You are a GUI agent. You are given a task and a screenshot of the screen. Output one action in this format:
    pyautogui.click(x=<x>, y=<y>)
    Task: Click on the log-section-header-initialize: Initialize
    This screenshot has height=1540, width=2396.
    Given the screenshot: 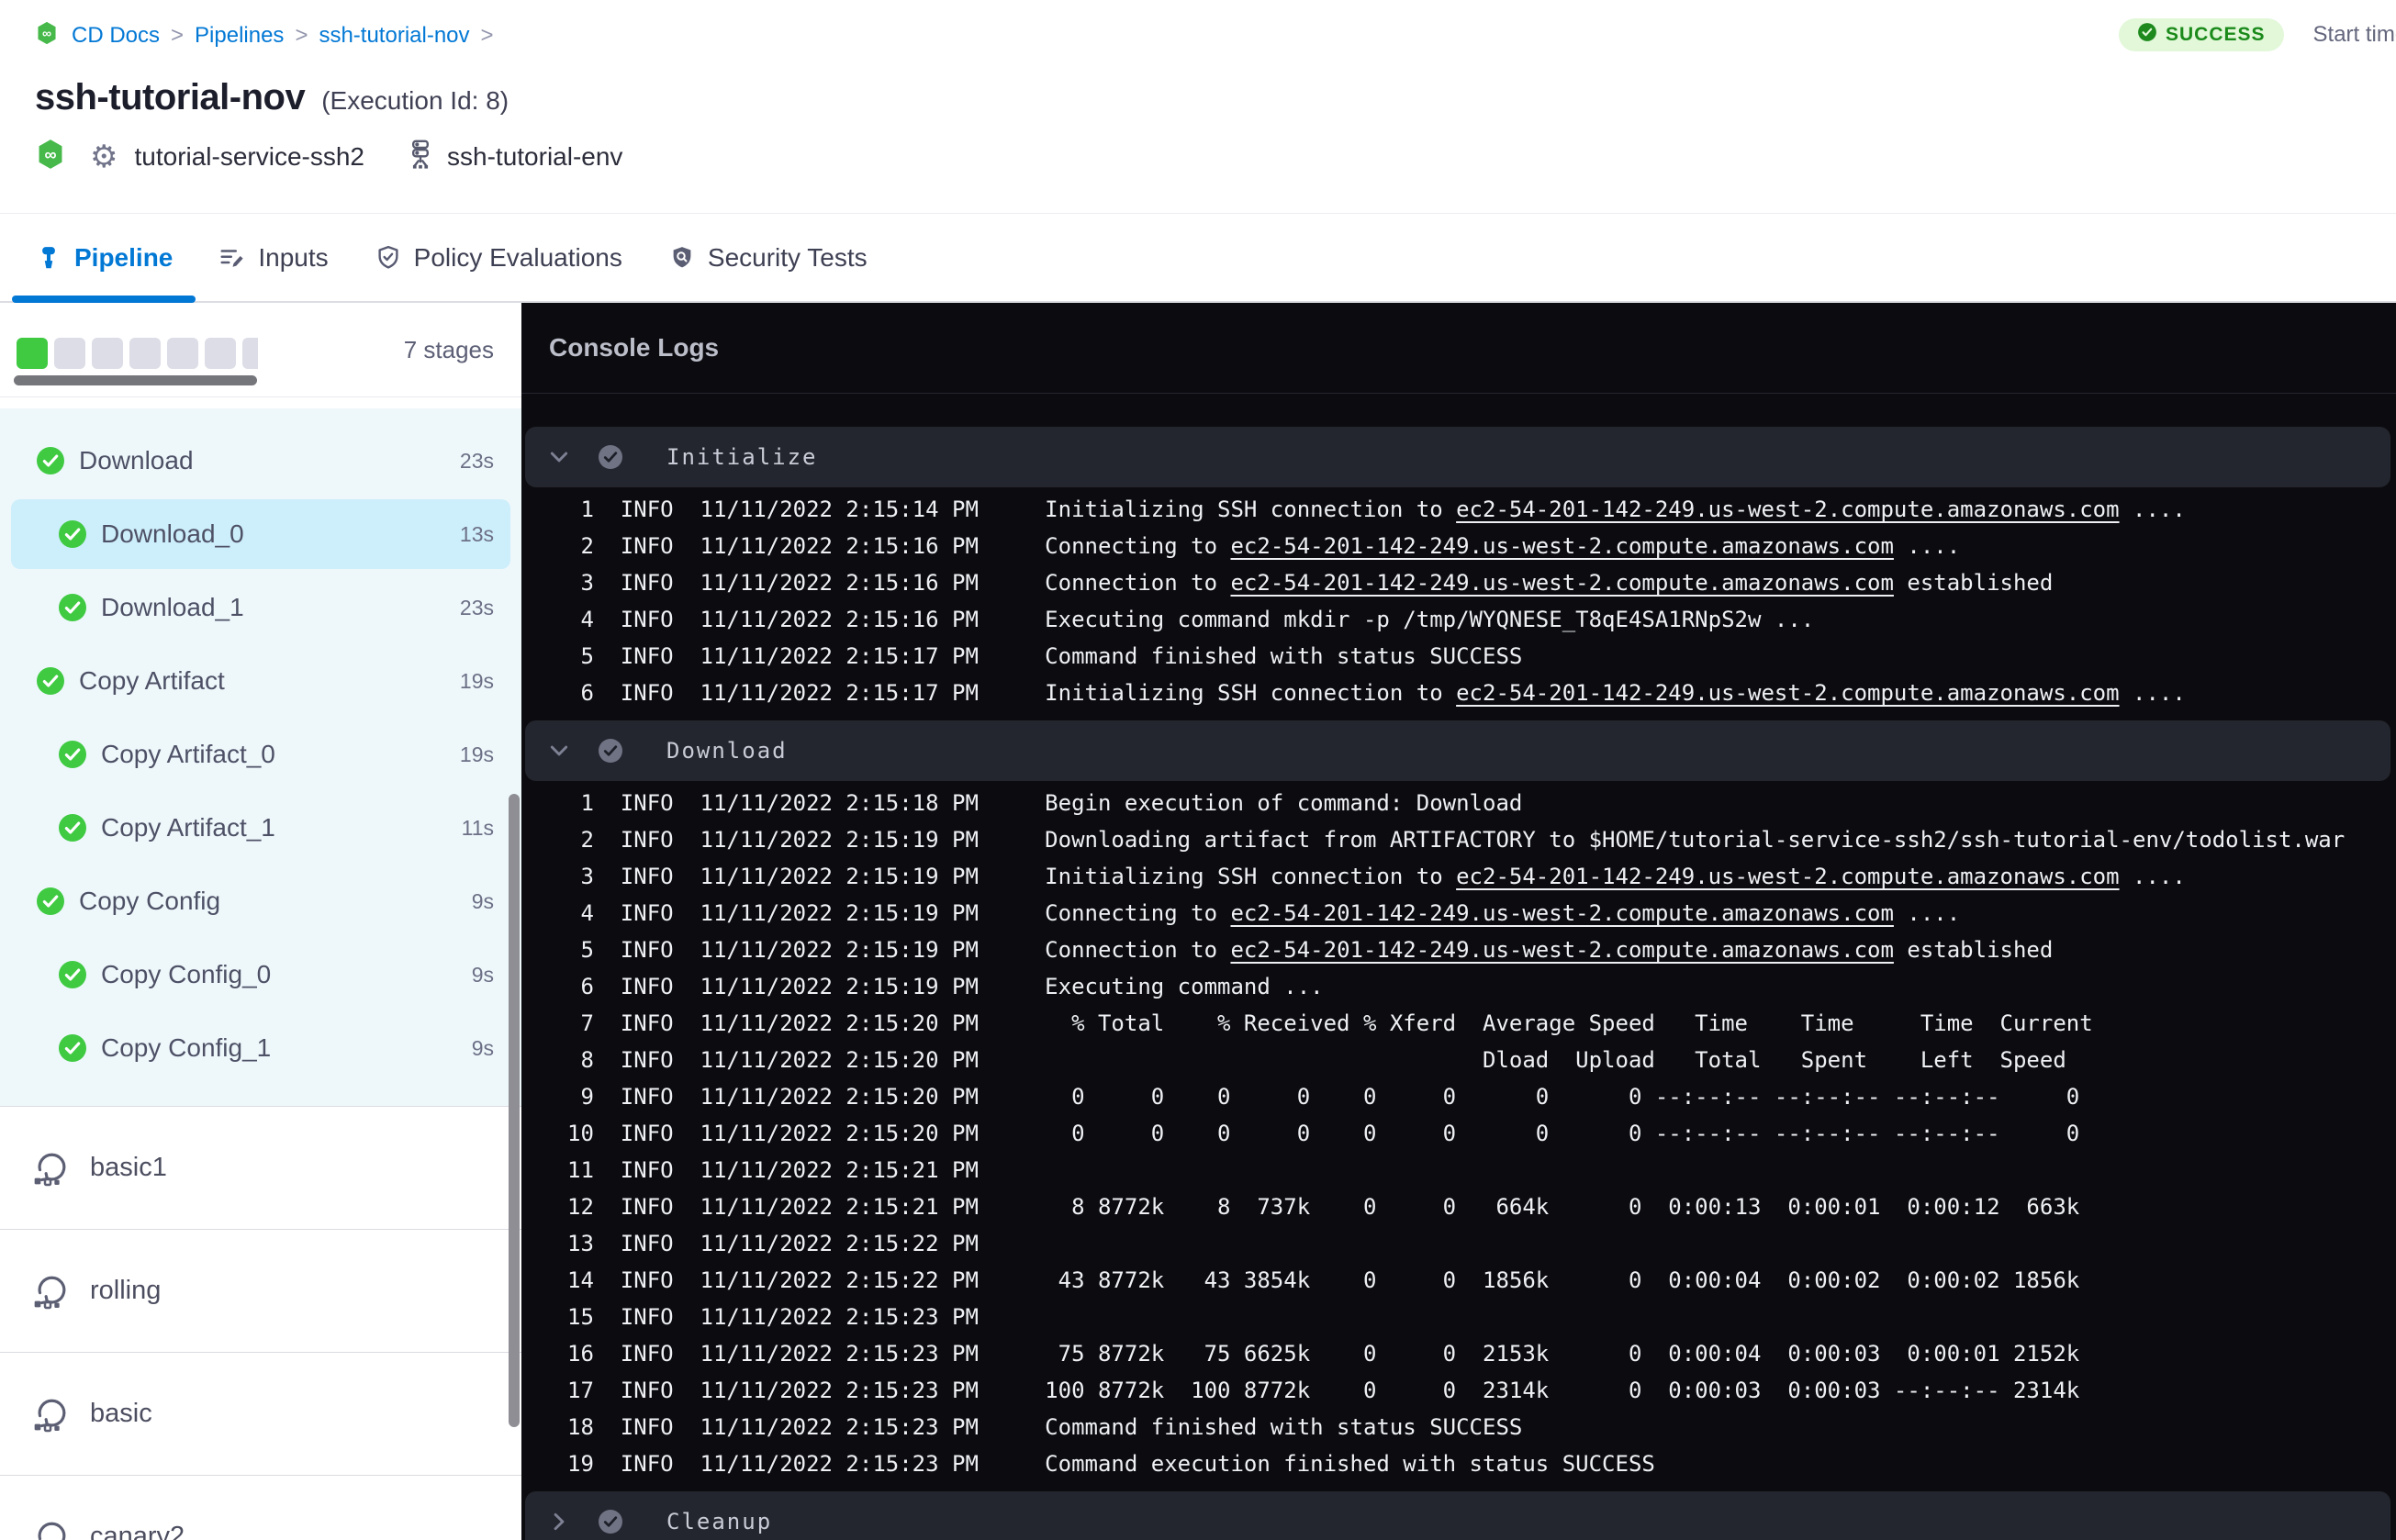 What is the action you would take?
    pyautogui.click(x=1457, y=457)
    